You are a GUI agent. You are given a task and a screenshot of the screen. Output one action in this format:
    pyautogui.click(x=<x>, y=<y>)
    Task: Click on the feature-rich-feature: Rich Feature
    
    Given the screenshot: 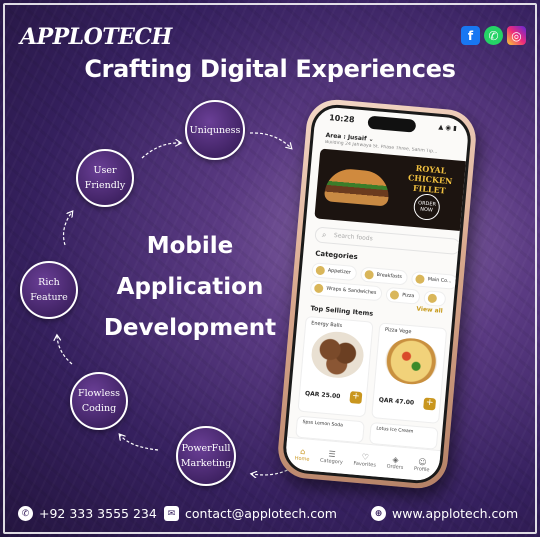 What is the action you would take?
    pyautogui.click(x=49, y=290)
    